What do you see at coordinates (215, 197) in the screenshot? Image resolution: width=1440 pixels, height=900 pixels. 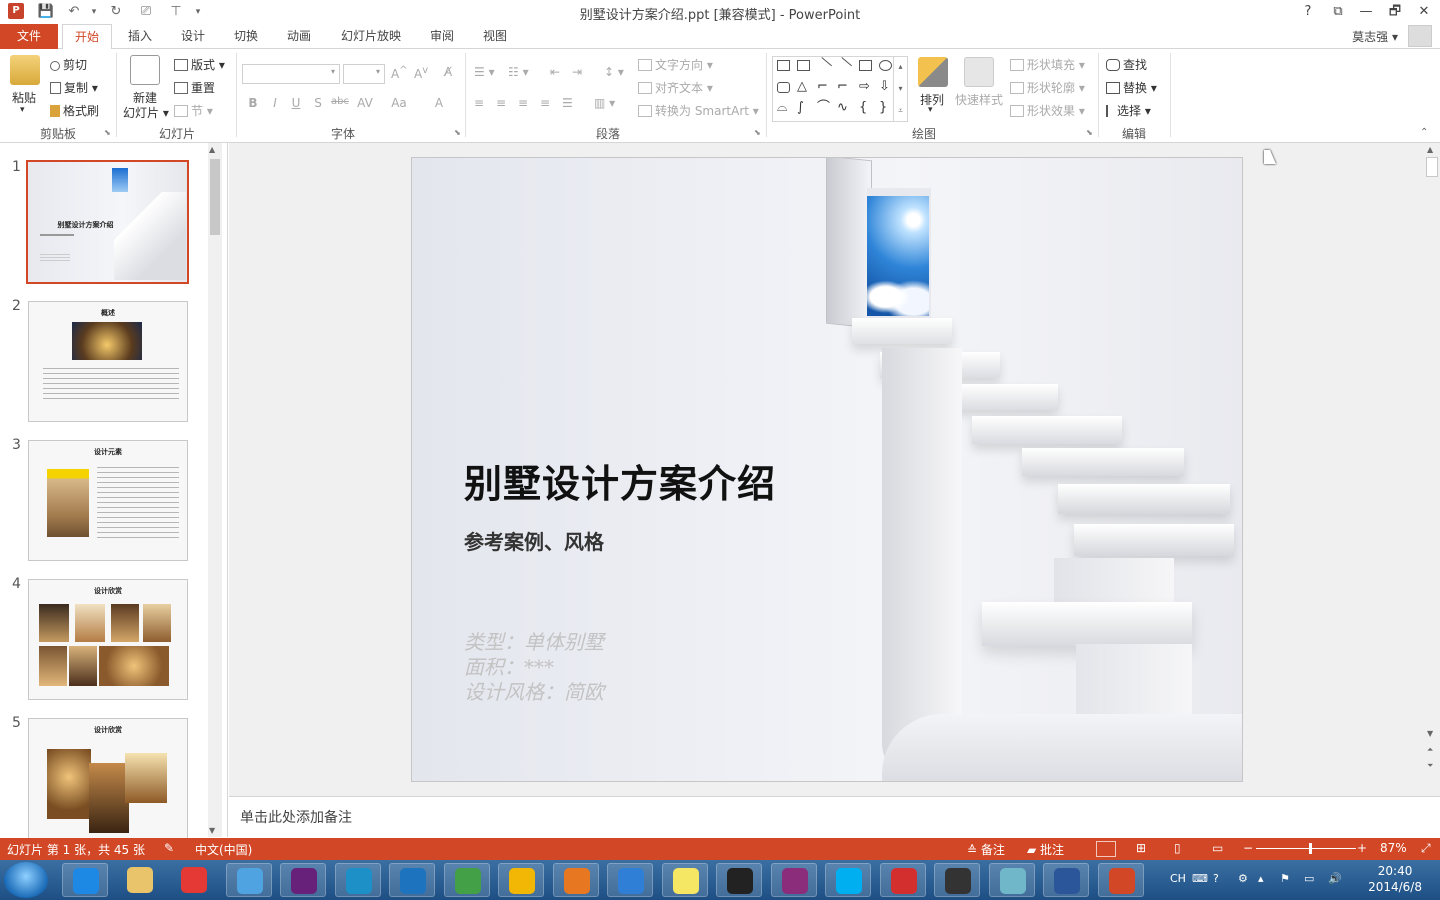 I see `scrollbar-thumb` at bounding box center [215, 197].